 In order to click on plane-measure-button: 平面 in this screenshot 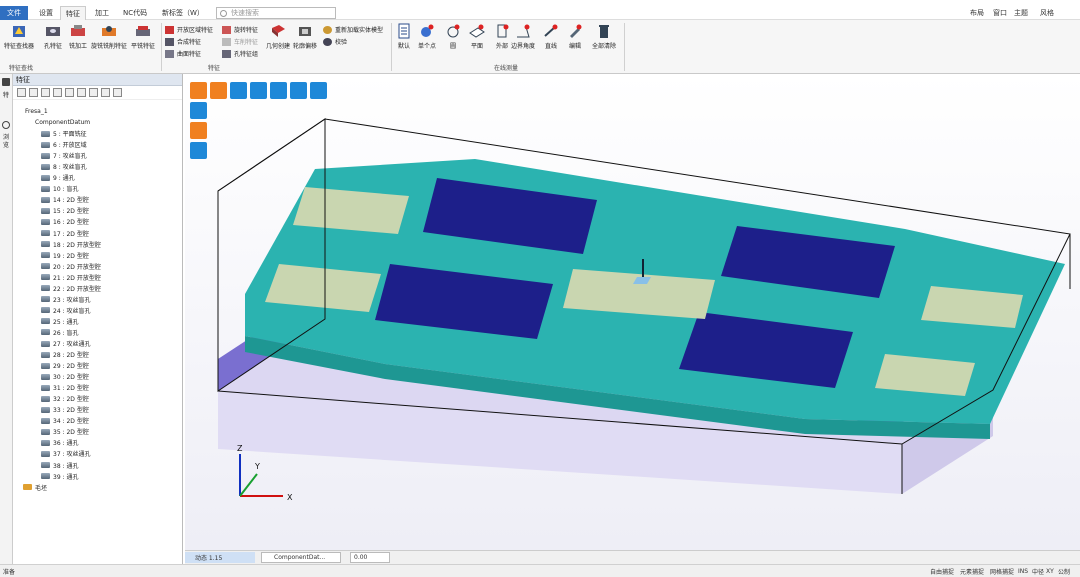, I will do `click(477, 41)`.